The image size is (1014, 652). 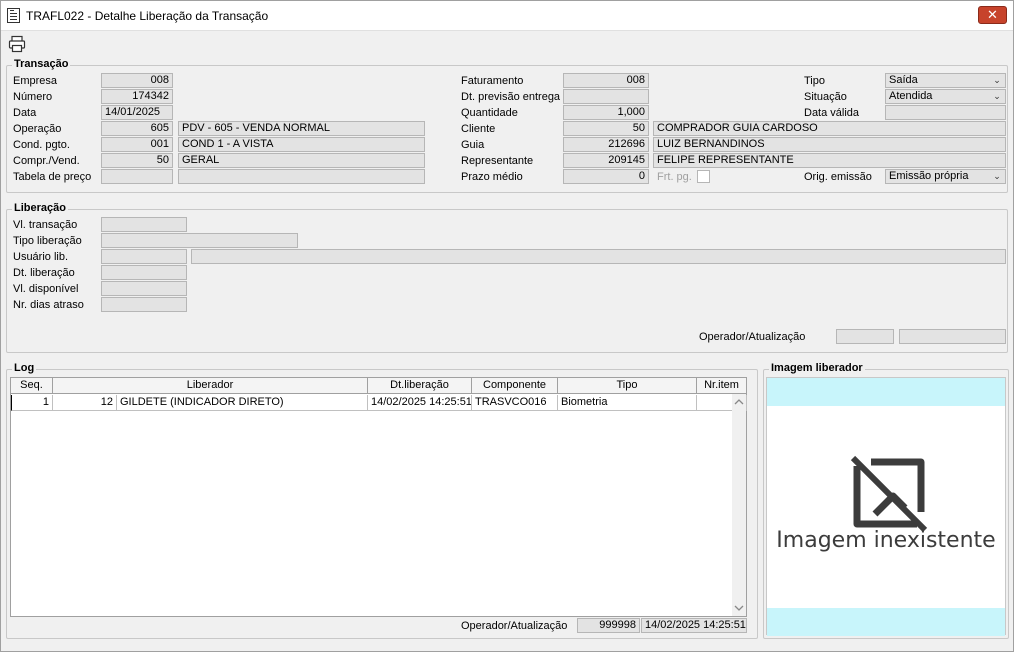 I want to click on faturamento-label: Faturamento, so click(x=492, y=81).